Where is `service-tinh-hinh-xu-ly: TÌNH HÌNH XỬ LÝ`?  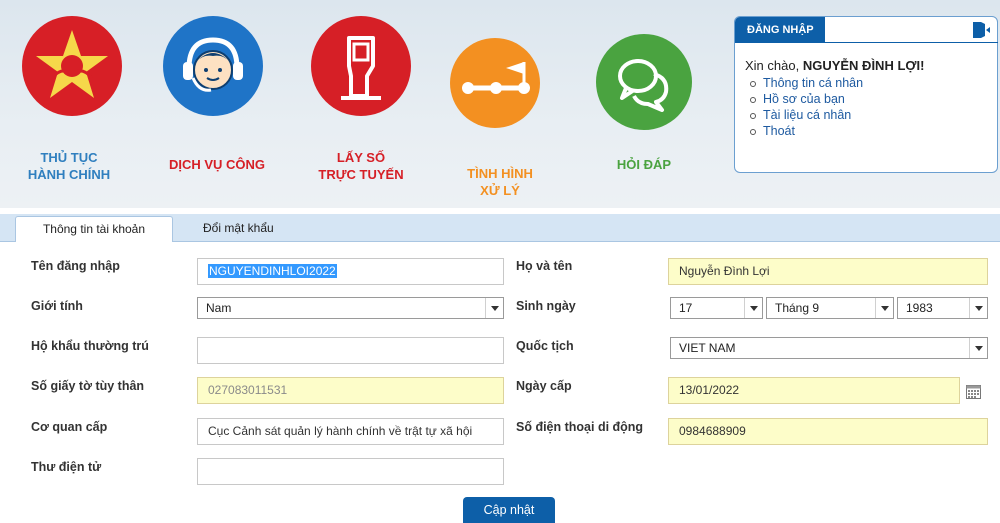 service-tinh-hinh-xu-ly: TÌNH HÌNH XỬ LÝ is located at coordinates (505, 104).